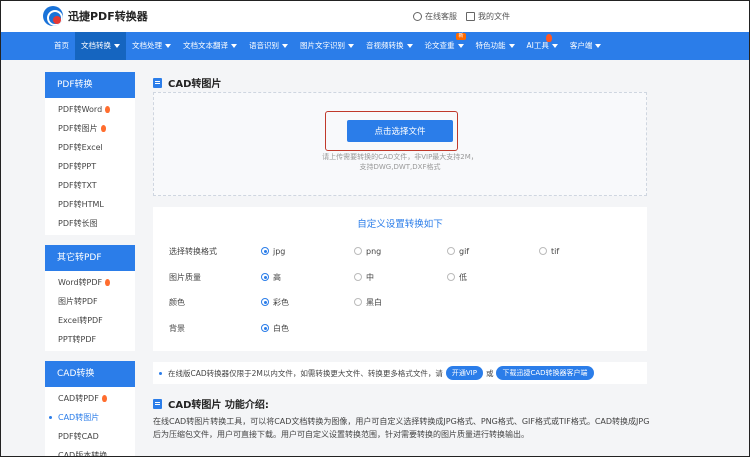  I want to click on new-badge: 新, so click(461, 36).